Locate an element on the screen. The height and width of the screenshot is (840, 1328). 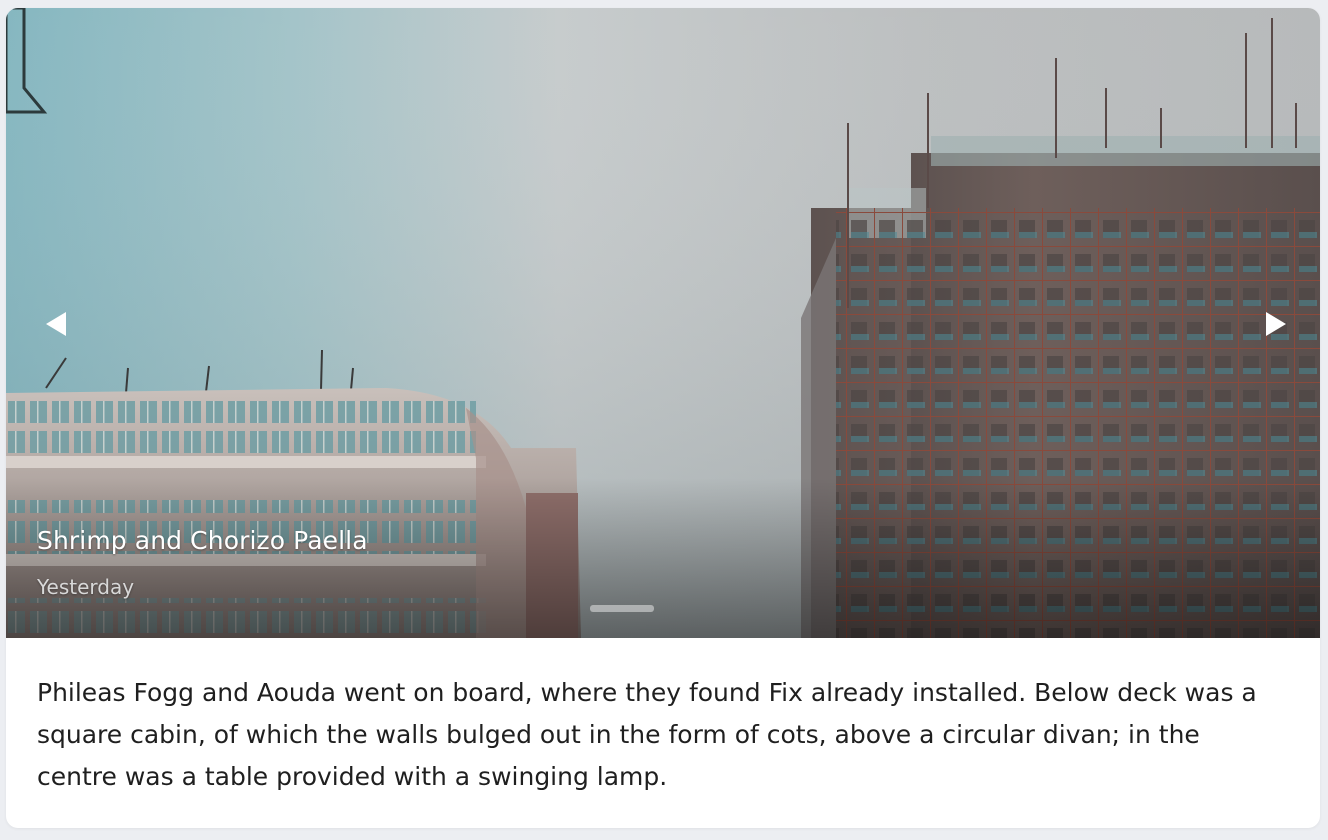
slide-subtitle: Yesterday is located at coordinates (86, 587).